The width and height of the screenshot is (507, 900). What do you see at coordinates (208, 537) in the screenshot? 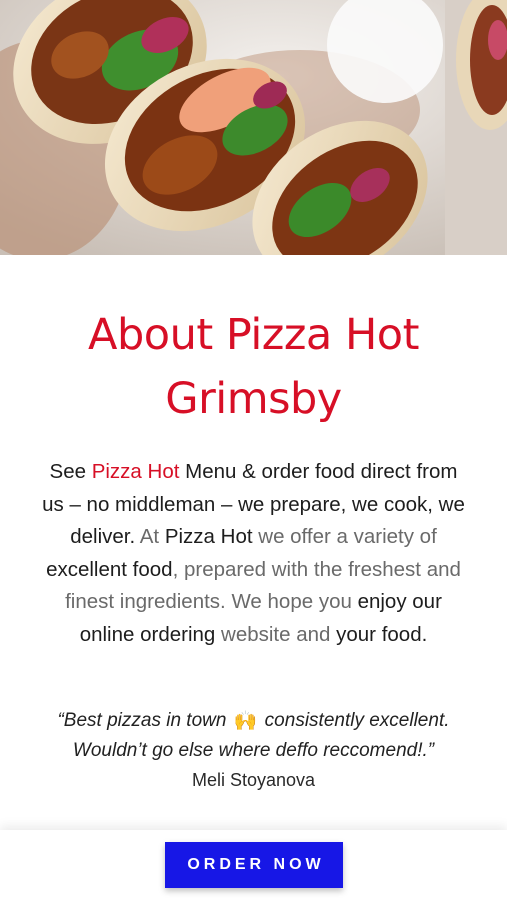
I see `about-text-segment: Pizza Hot` at bounding box center [208, 537].